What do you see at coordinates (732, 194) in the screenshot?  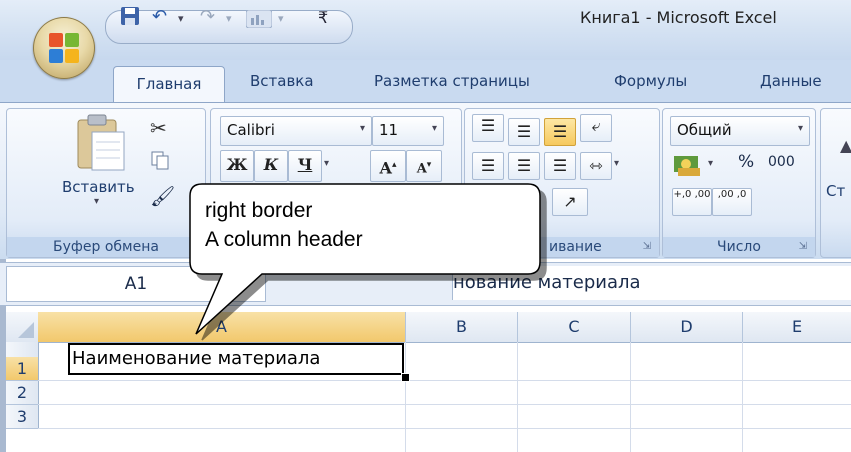 I see `decrease-decimal-label: ,00 ,0` at bounding box center [732, 194].